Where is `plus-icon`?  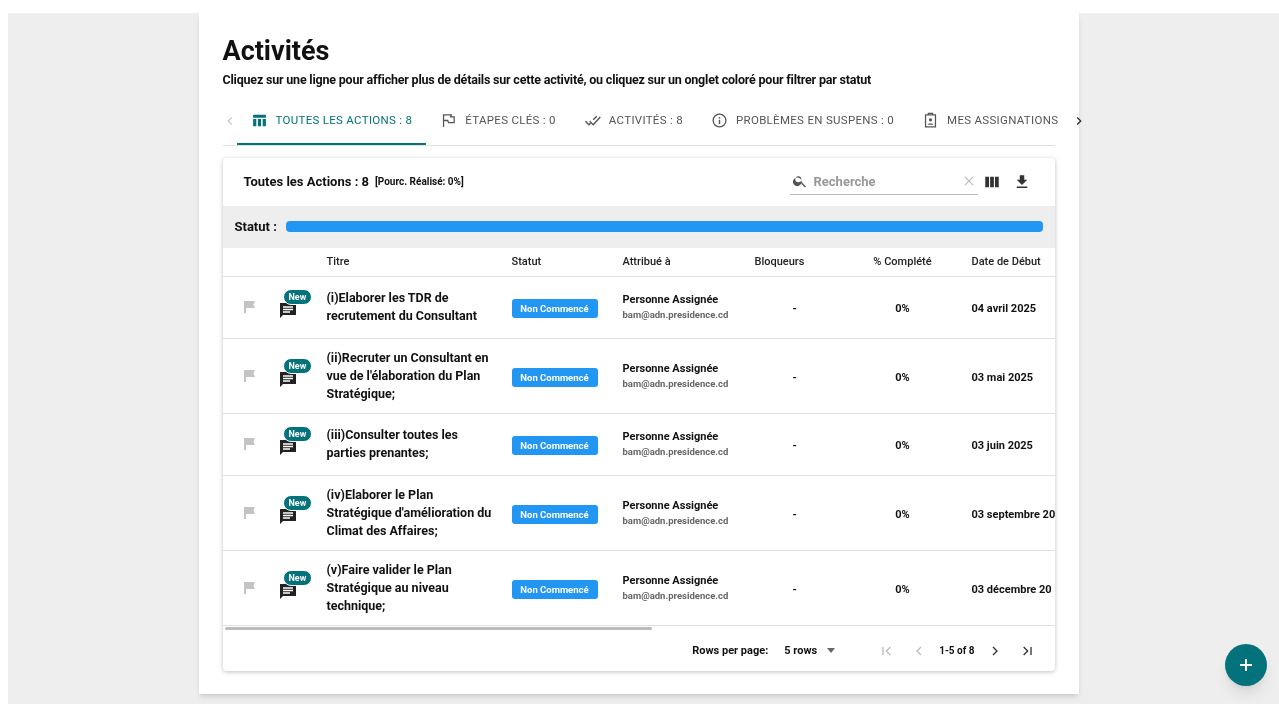 plus-icon is located at coordinates (1246, 665).